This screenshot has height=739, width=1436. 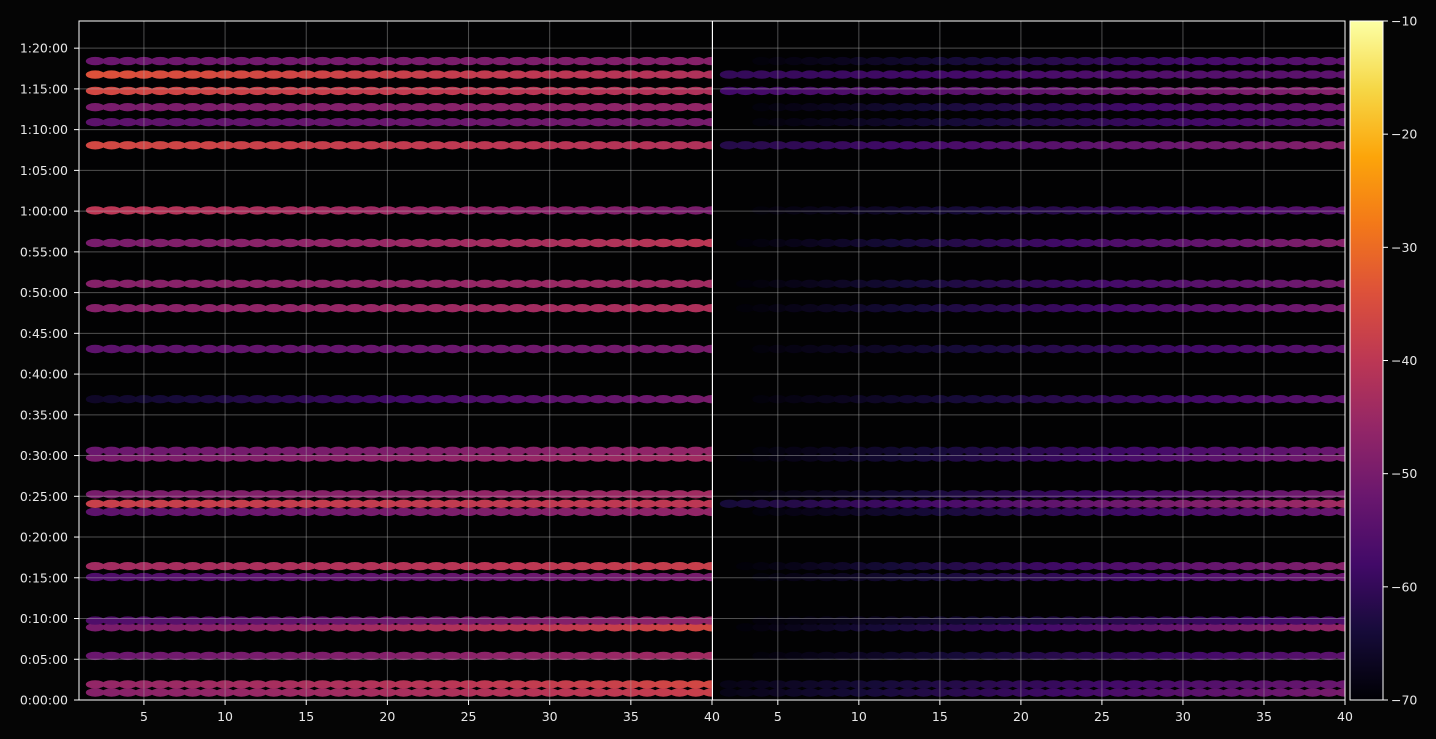 What do you see at coordinates (1404, 134) in the screenshot?
I see `colorbar-tick-label: −20` at bounding box center [1404, 134].